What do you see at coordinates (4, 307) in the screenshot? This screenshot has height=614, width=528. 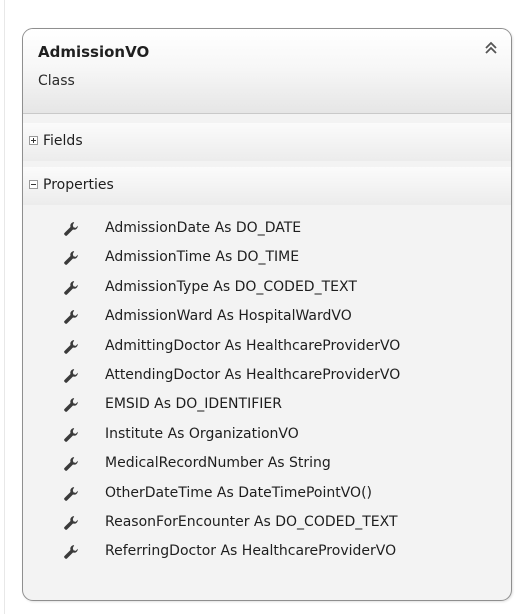 I see `left-margin-rule` at bounding box center [4, 307].